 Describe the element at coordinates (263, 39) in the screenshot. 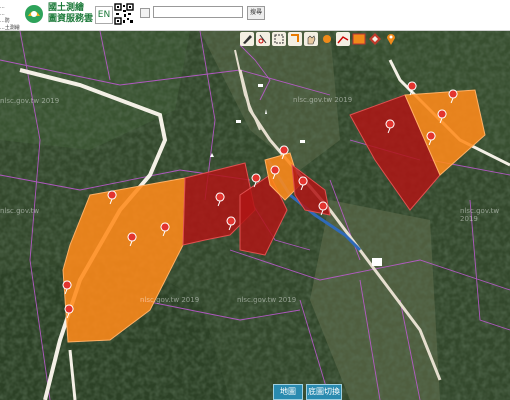

I see `cut-icon` at that location.